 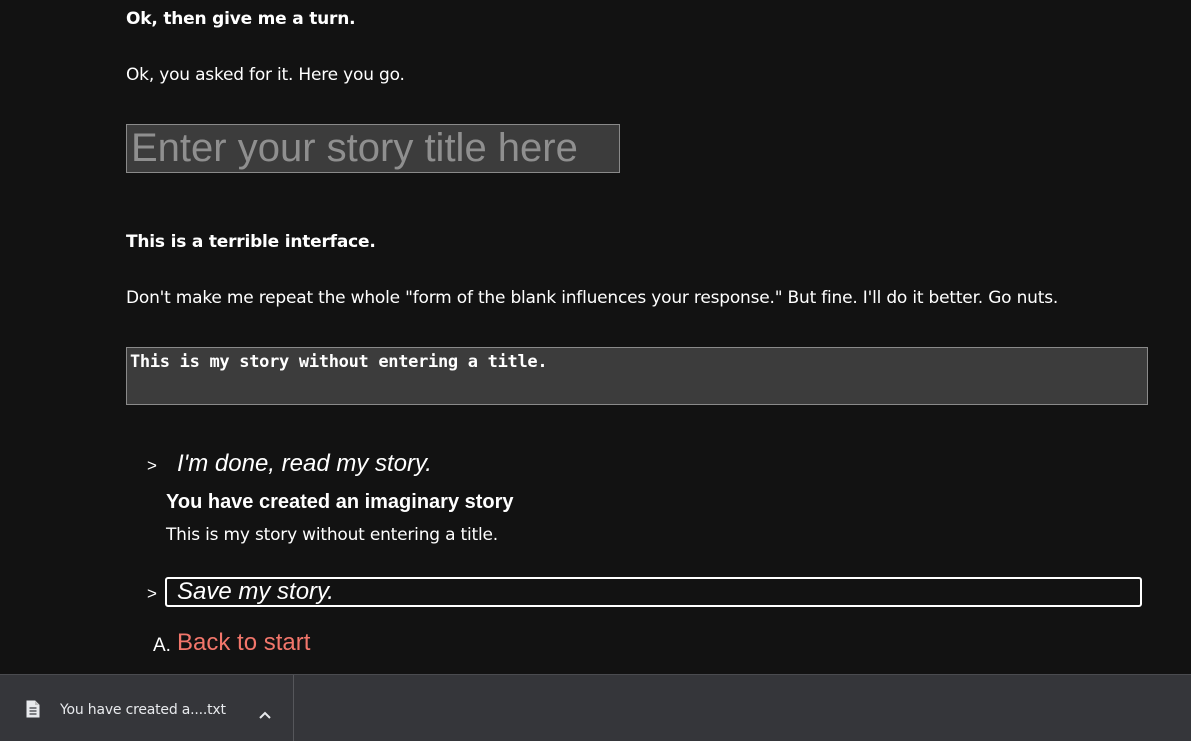 I want to click on back-to-start-link: Back to start, so click(x=243, y=643).